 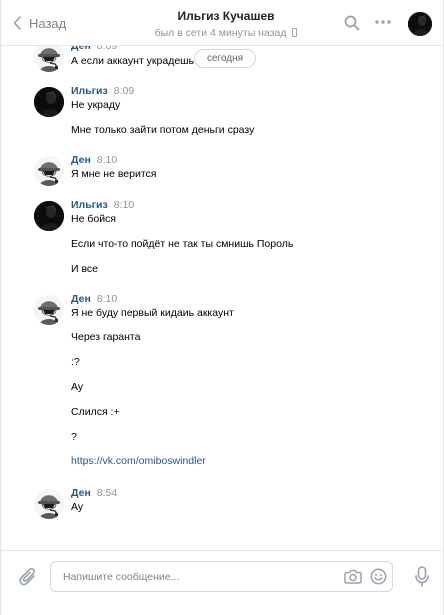 I want to click on back-button: Назад, so click(x=39, y=23).